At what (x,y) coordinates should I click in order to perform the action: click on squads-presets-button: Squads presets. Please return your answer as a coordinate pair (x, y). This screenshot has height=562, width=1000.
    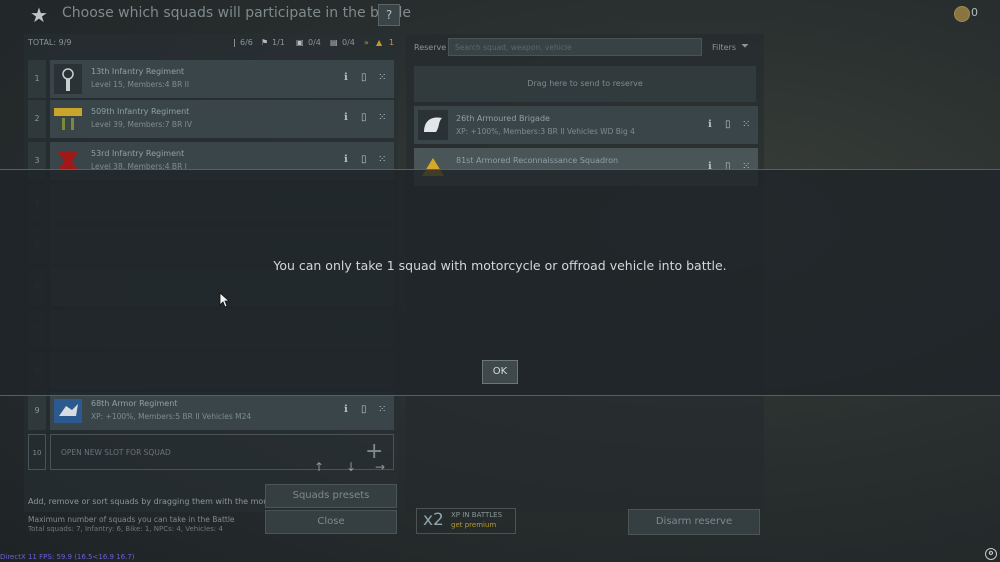
    Looking at the image, I should click on (331, 496).